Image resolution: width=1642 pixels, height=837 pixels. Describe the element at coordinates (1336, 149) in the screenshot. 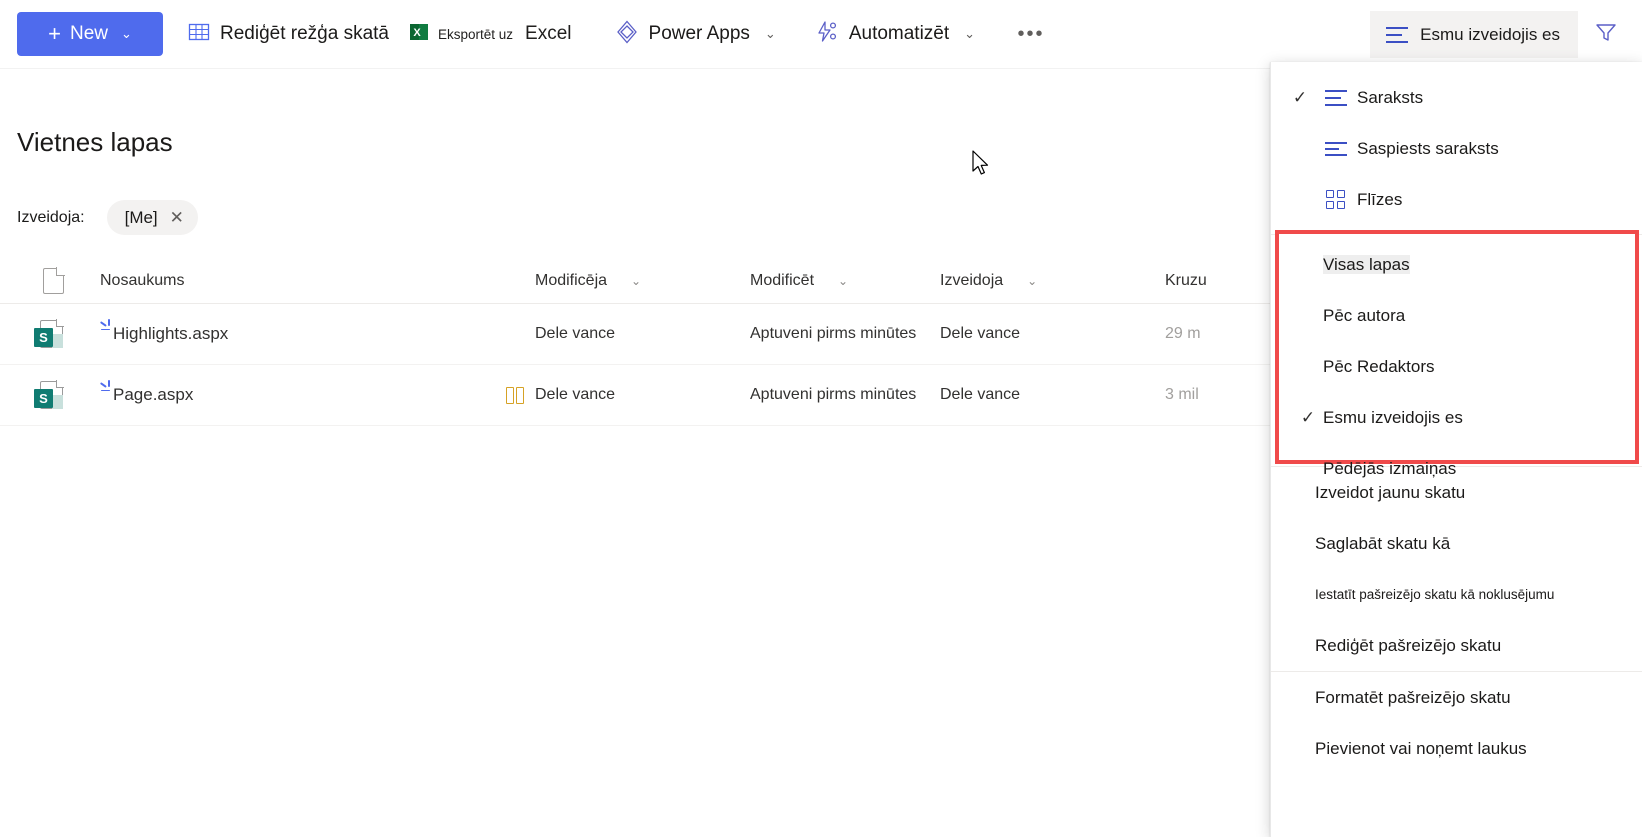

I see `compact-list-icon` at that location.